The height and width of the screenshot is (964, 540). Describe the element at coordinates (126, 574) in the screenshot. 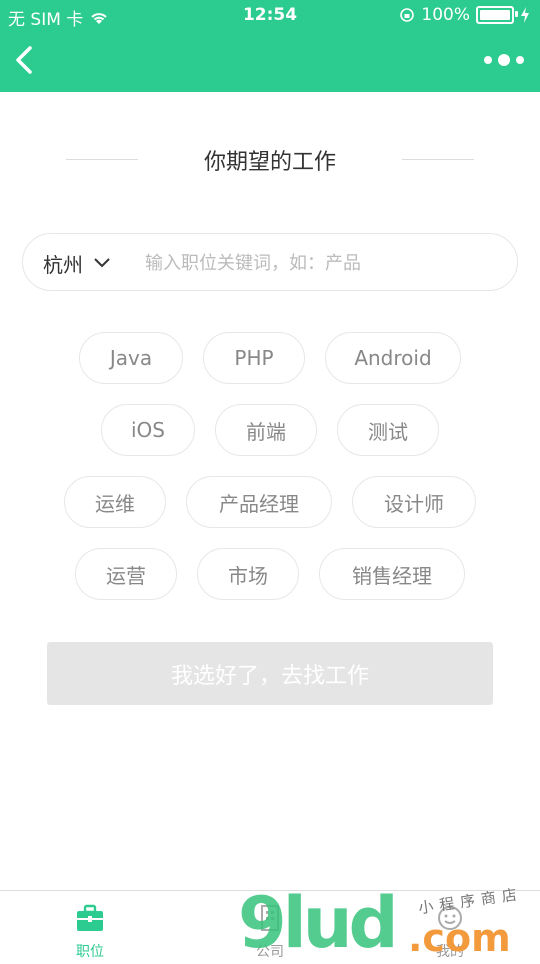

I see `tag-operations: 运营` at that location.